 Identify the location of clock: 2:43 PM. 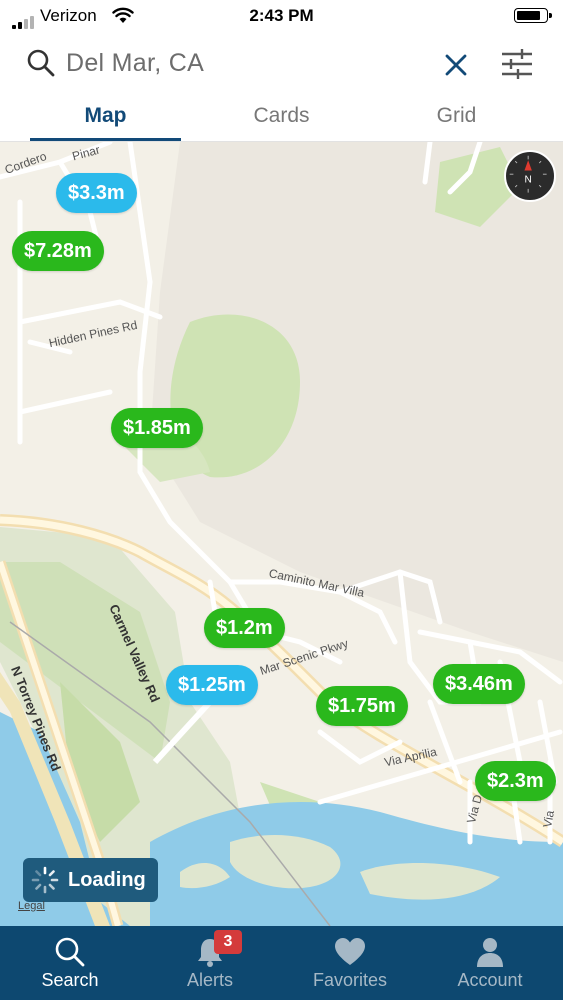
(281, 15).